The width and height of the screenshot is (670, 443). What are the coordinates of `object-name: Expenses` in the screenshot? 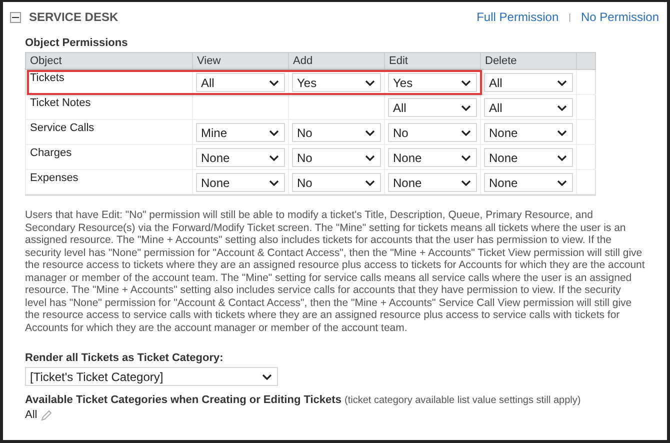 It's located at (54, 178).